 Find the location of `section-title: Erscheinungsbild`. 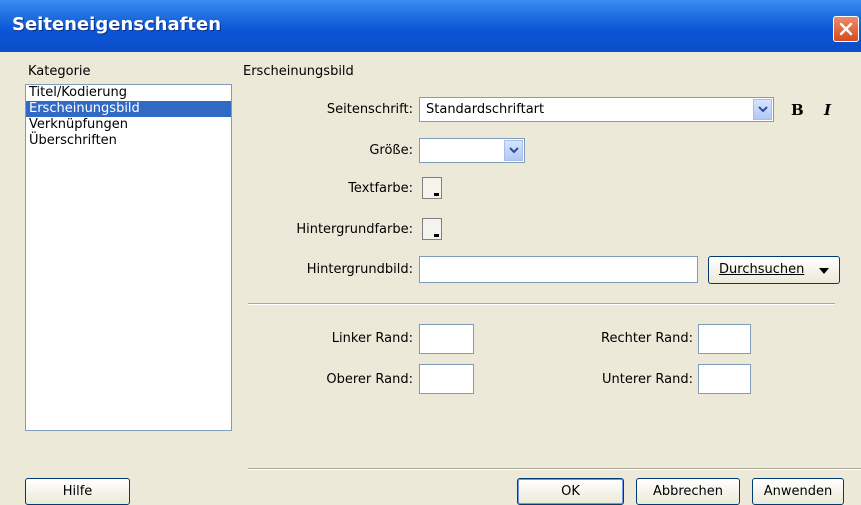

section-title: Erscheinungsbild is located at coordinates (298, 71).